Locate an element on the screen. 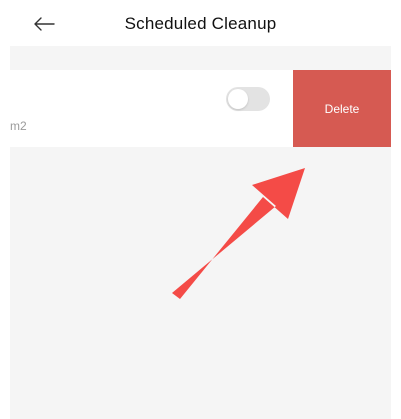 This screenshot has width=401, height=419. page-title: Scheduled Cleanup is located at coordinates (200, 23).